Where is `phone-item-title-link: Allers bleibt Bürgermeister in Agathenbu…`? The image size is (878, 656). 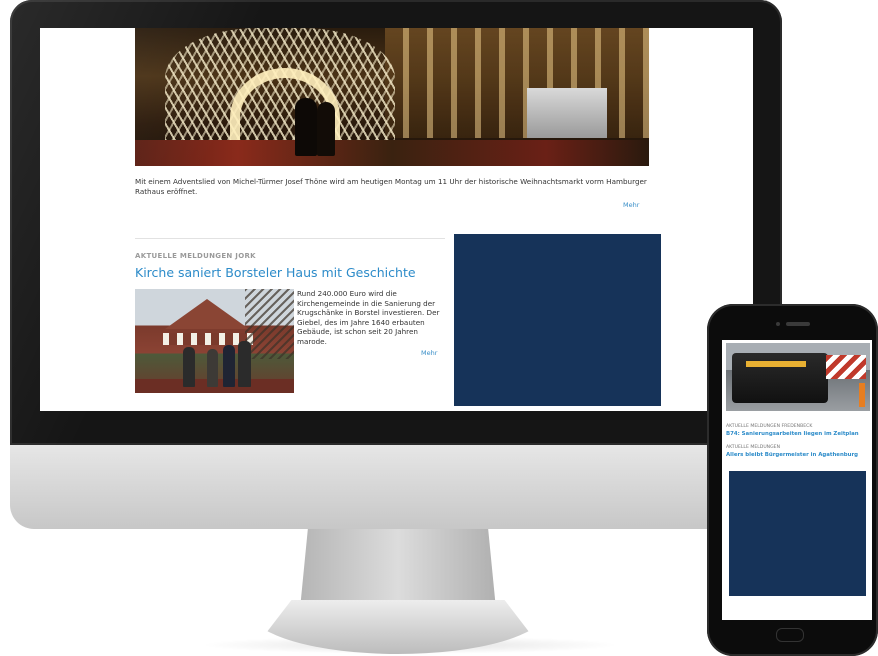 phone-item-title-link: Allers bleibt Bürgermeister in Agathenbu… is located at coordinates (792, 455).